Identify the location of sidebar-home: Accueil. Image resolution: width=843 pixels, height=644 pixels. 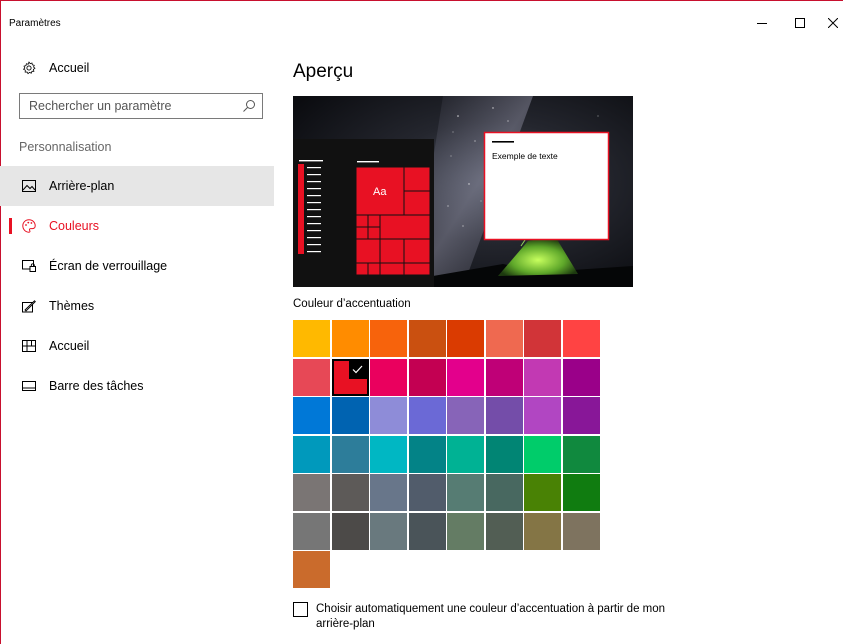
(137, 68).